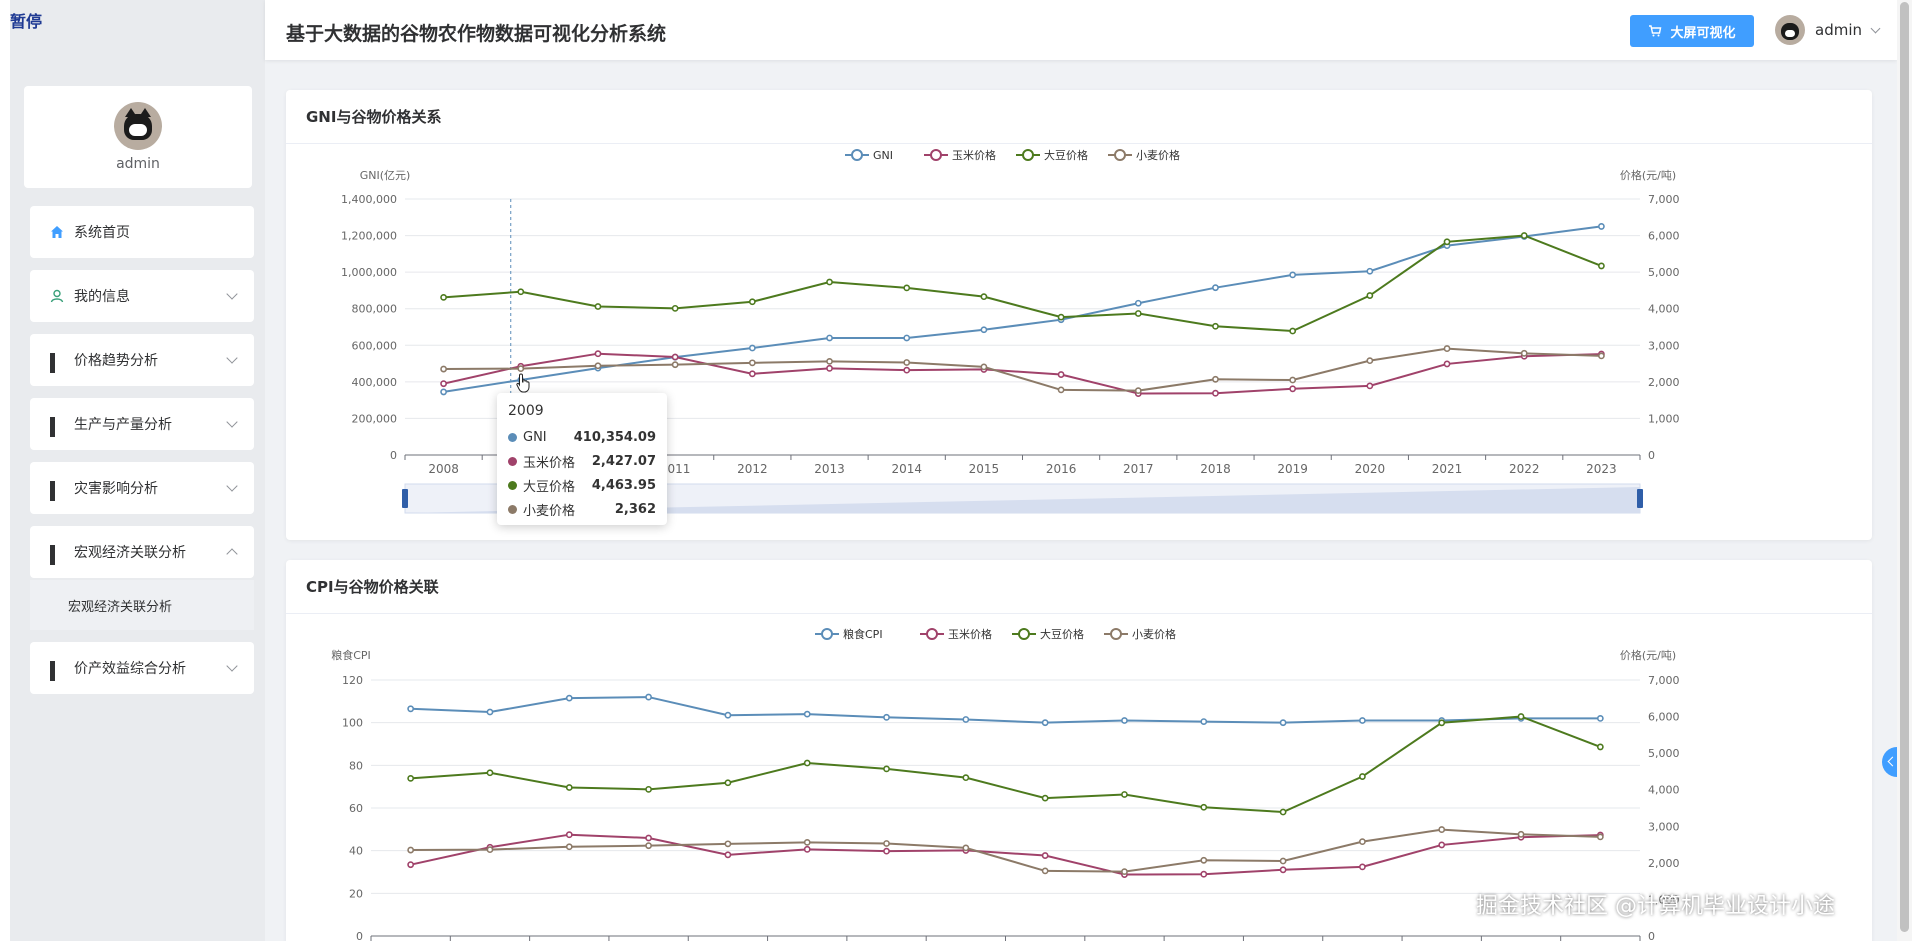  What do you see at coordinates (523, 383) in the screenshot?
I see `hand-cursor-icon` at bounding box center [523, 383].